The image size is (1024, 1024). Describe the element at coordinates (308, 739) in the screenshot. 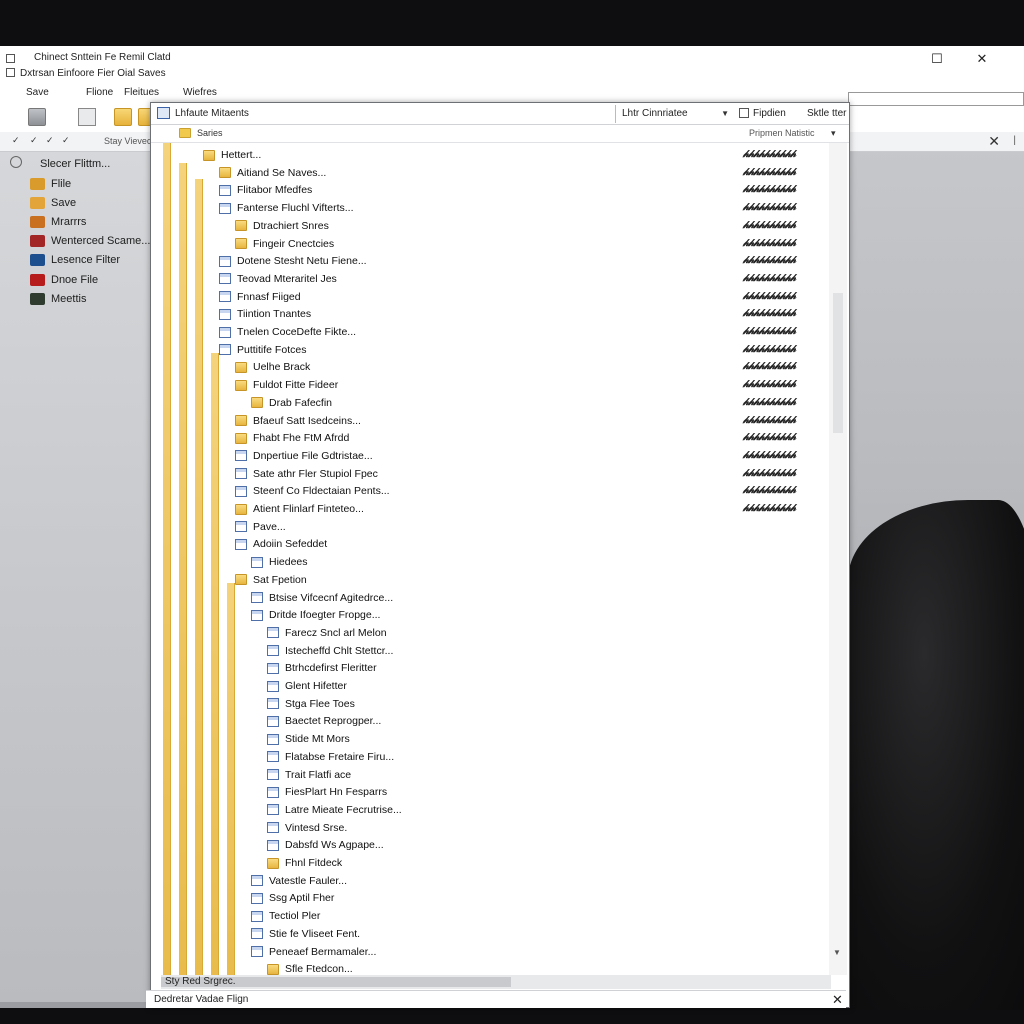

I see `tree-row: Stide Mt Mors` at that location.